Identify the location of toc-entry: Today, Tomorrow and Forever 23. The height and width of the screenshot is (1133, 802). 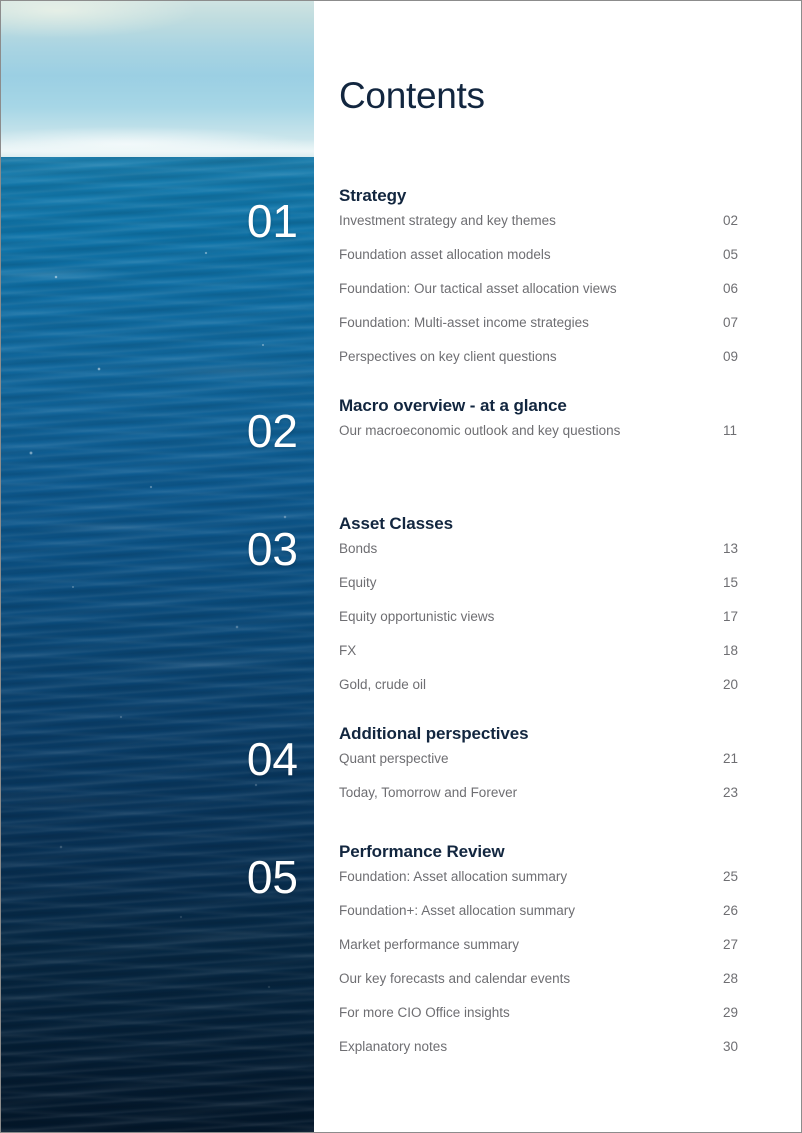
(549, 793).